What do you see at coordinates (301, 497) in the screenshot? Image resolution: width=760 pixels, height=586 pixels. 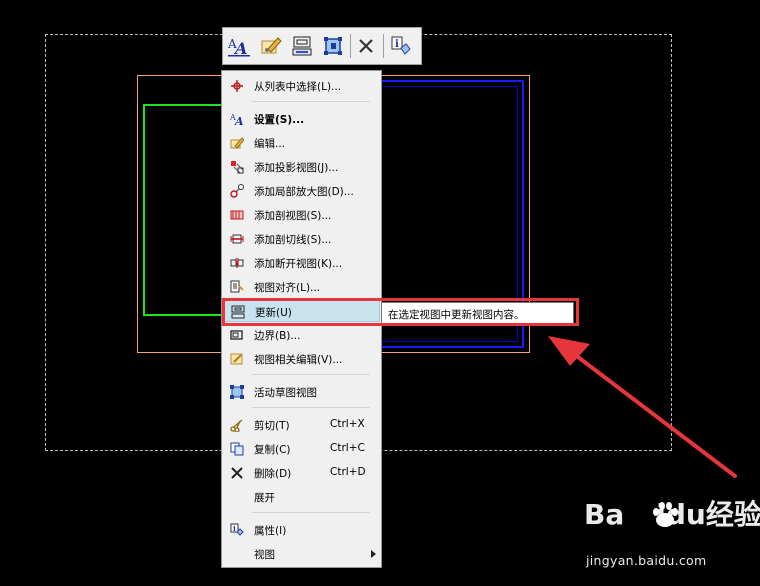 I see `menu-item-expand: 展开` at bounding box center [301, 497].